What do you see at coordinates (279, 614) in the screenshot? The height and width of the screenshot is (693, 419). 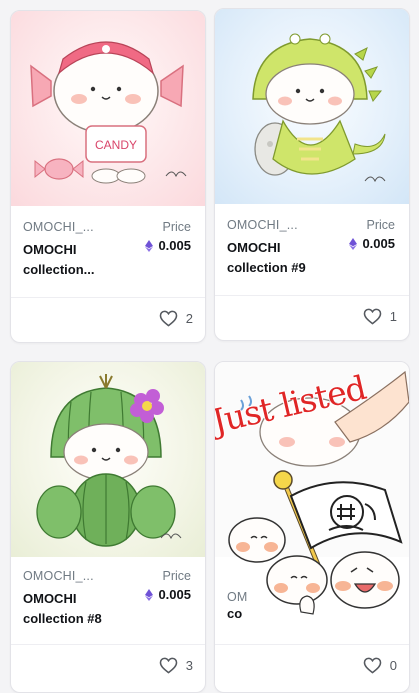 I see `nft-title: co` at bounding box center [279, 614].